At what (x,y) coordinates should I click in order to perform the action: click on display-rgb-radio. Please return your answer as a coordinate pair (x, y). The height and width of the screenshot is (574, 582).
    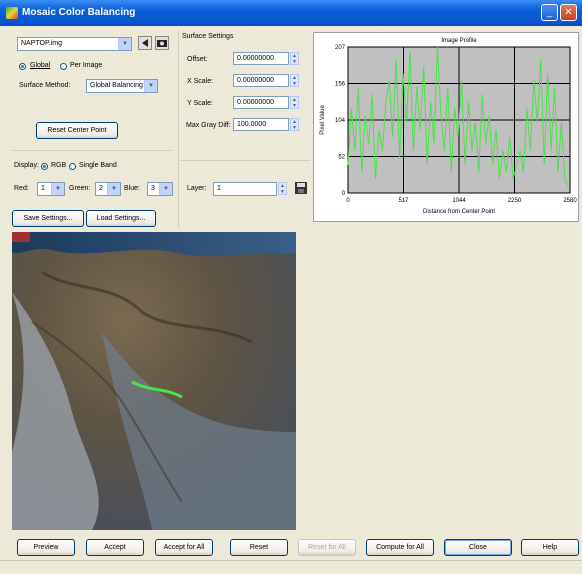
    Looking at the image, I should click on (44, 166).